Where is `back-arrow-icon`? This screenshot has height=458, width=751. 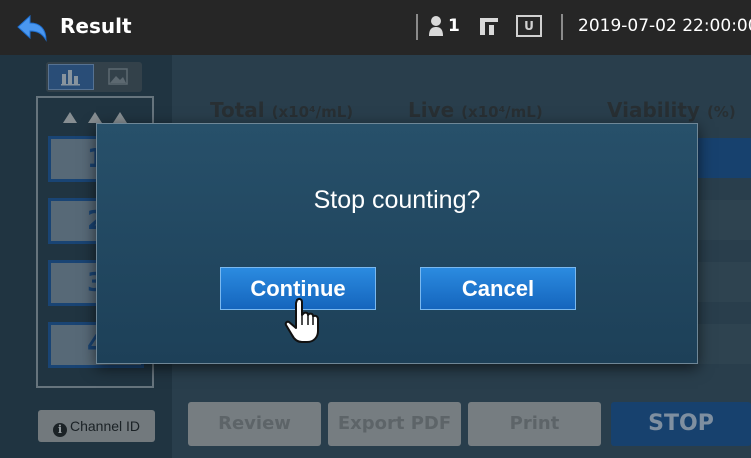
back-arrow-icon is located at coordinates (32, 28).